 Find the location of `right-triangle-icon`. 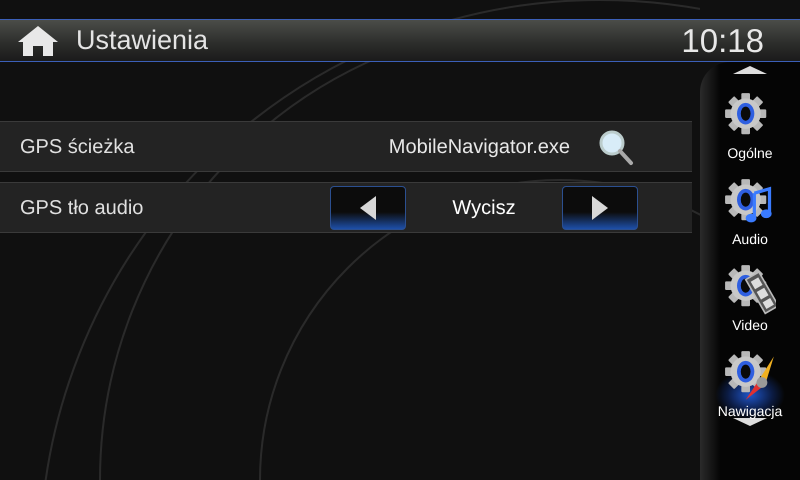

right-triangle-icon is located at coordinates (600, 207).